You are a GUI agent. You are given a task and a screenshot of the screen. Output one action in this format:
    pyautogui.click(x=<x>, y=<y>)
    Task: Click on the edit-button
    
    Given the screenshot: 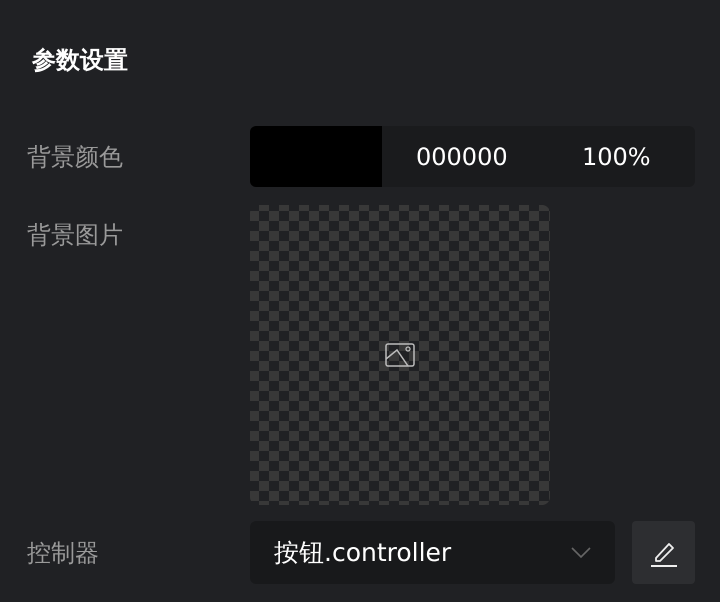 What is the action you would take?
    pyautogui.click(x=663, y=552)
    